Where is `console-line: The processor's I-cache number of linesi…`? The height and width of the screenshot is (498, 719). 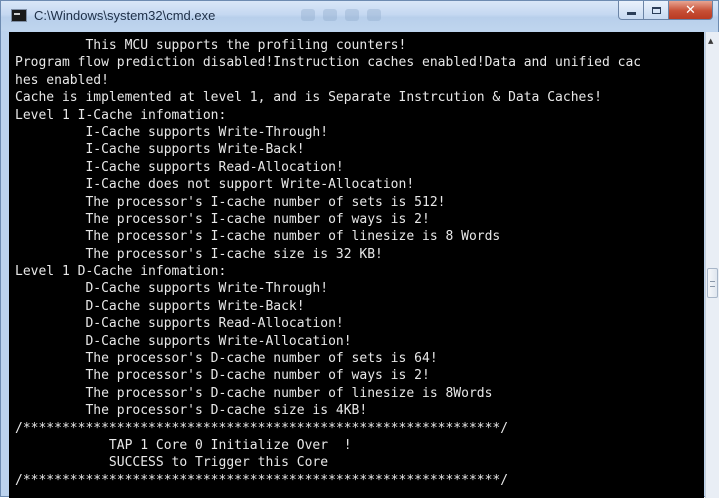
console-line: The processor's I-cache number of linesi… is located at coordinates (258, 237).